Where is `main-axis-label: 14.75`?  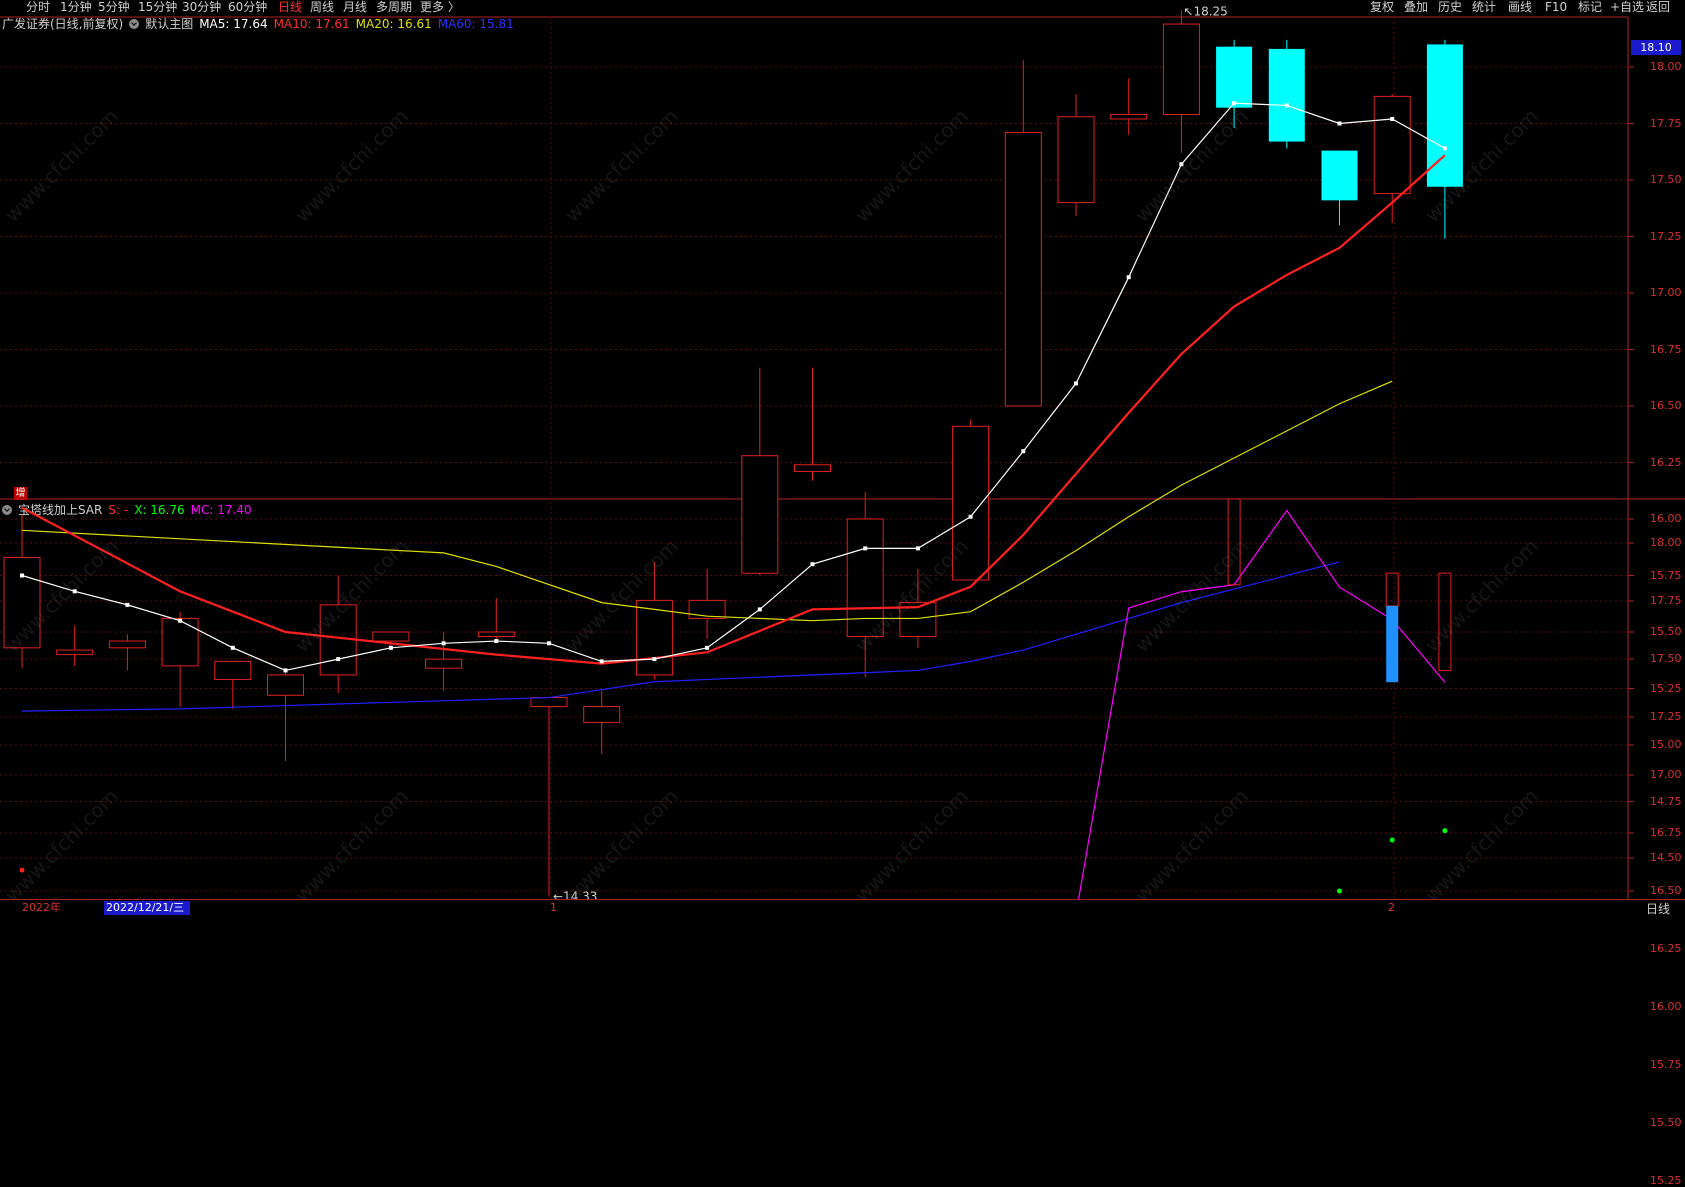 main-axis-label: 14.75 is located at coordinates (1666, 801).